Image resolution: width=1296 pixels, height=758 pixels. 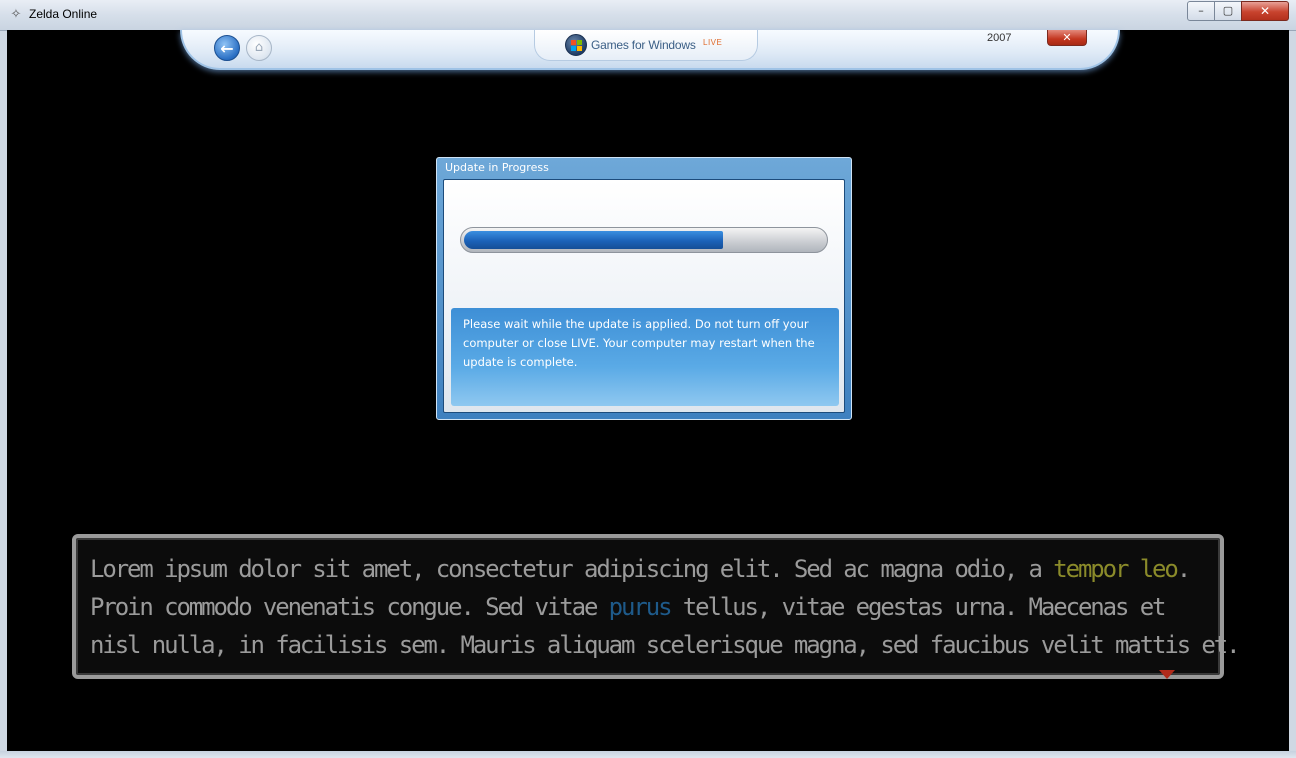 What do you see at coordinates (1184, 569) in the screenshot?
I see `message-line-1-end: .` at bounding box center [1184, 569].